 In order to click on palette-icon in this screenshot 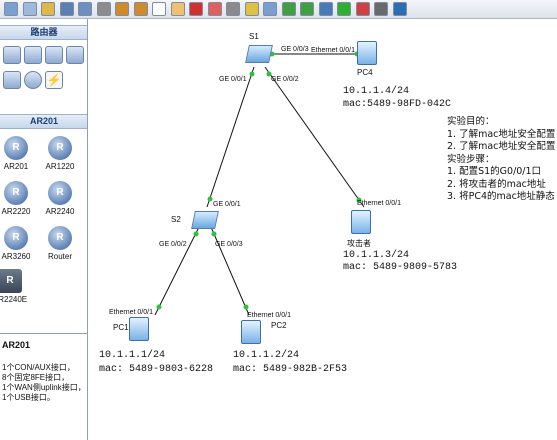, I will do `click(270, 9)`.